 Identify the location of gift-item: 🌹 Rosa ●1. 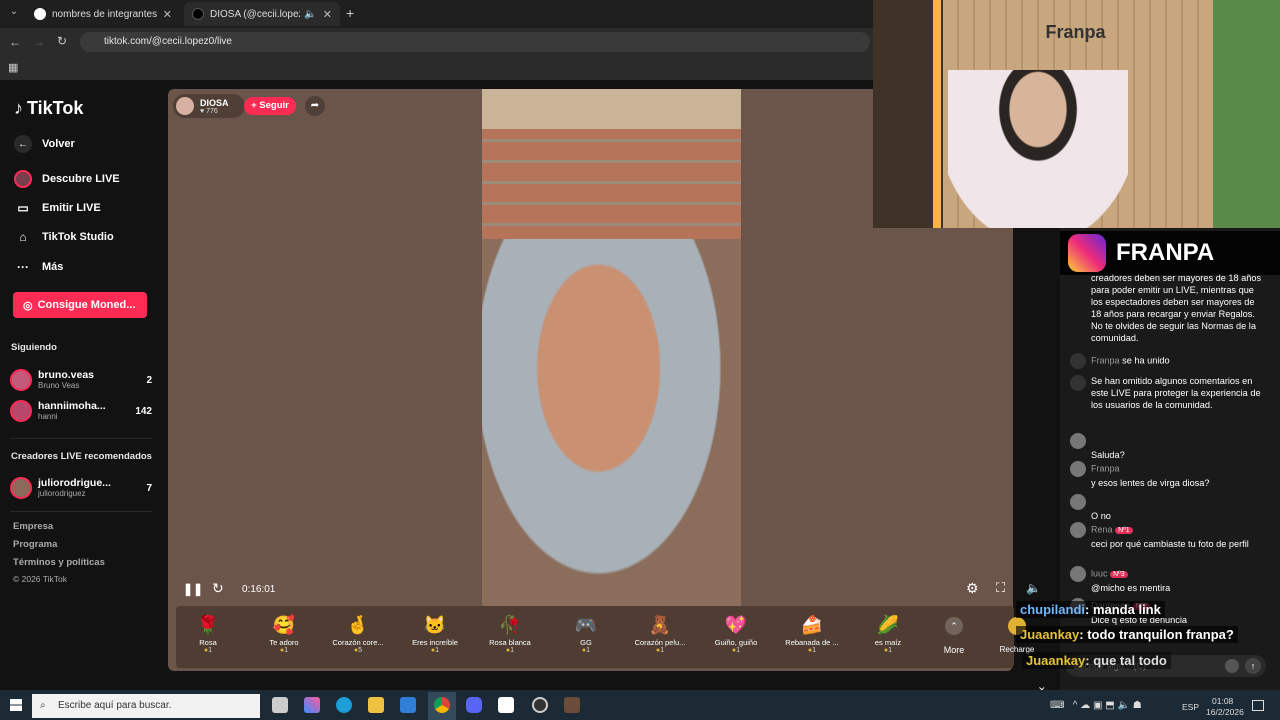
(208, 633).